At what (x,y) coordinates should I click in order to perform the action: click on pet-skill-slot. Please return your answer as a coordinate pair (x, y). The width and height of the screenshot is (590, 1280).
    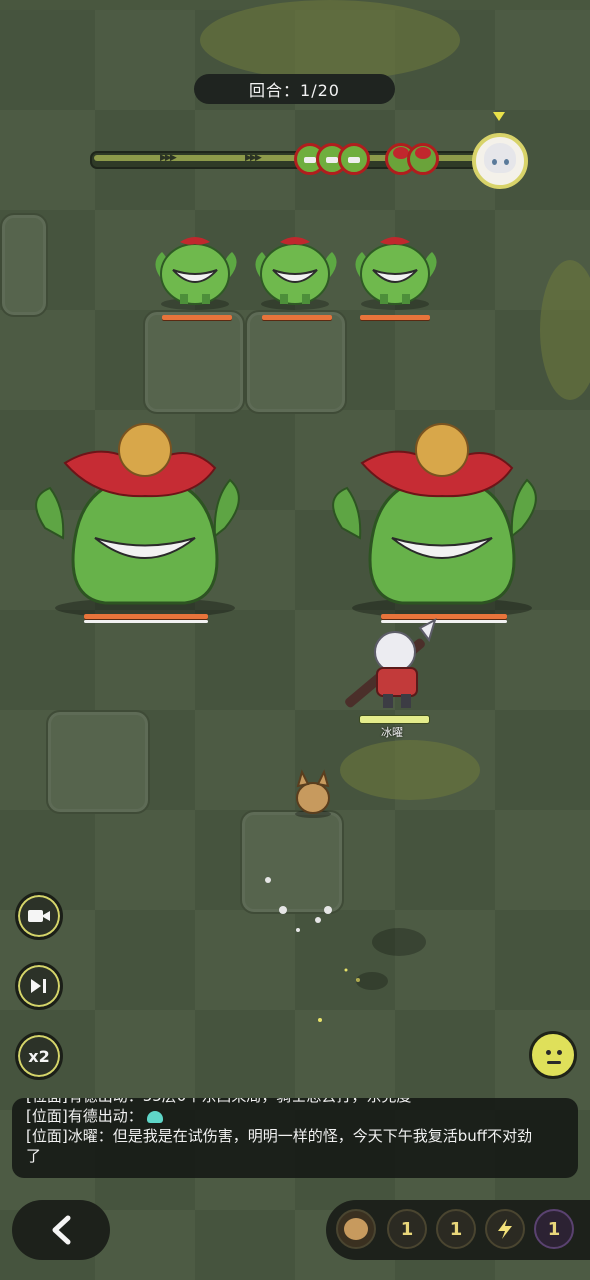
    Looking at the image, I should click on (356, 1229).